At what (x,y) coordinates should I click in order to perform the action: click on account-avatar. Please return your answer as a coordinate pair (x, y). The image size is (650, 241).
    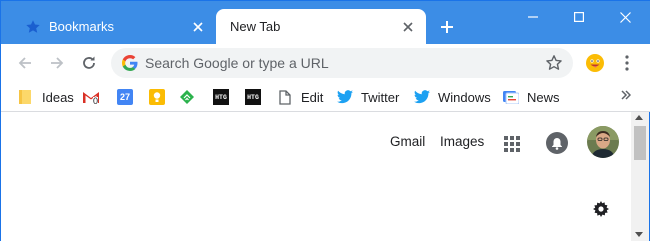
    Looking at the image, I should click on (603, 142).